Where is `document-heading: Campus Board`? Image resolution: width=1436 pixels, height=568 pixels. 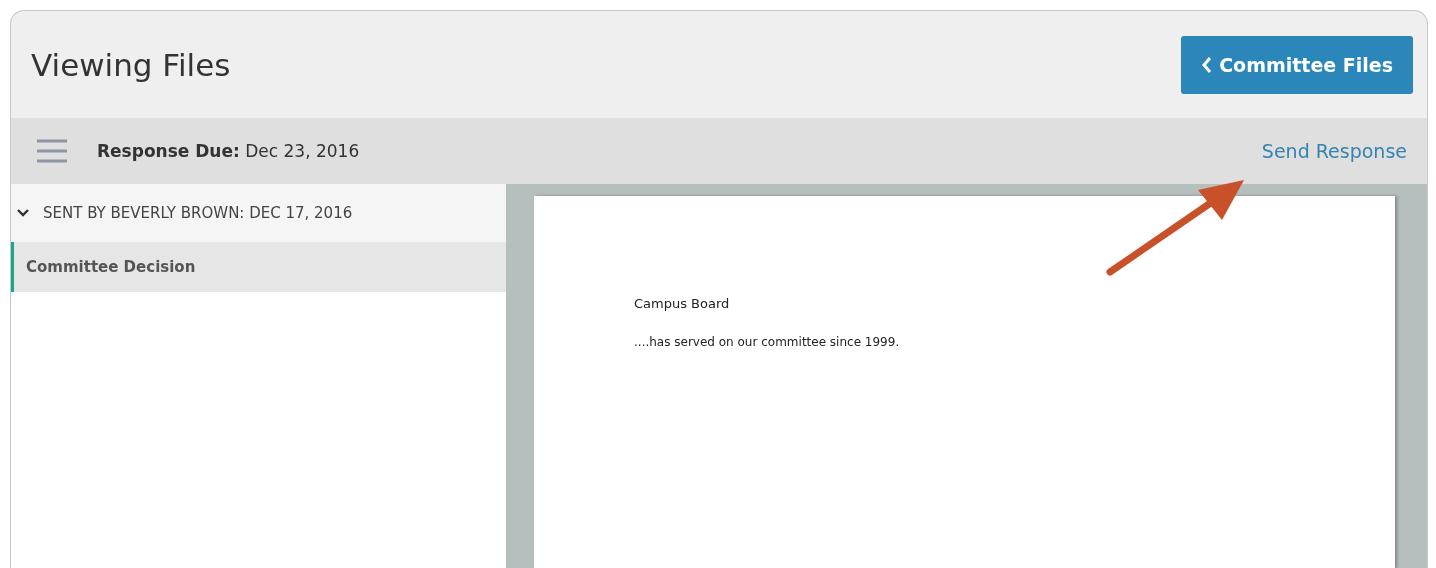 document-heading: Campus Board is located at coordinates (682, 303).